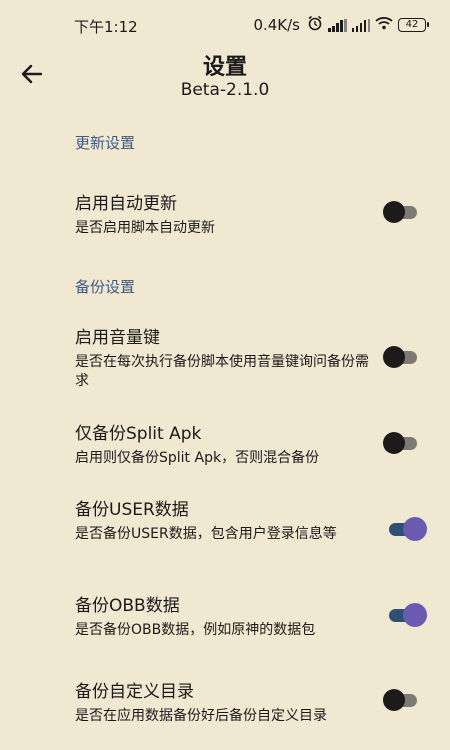  I want to click on setting-title: 备份USER数据, so click(132, 510).